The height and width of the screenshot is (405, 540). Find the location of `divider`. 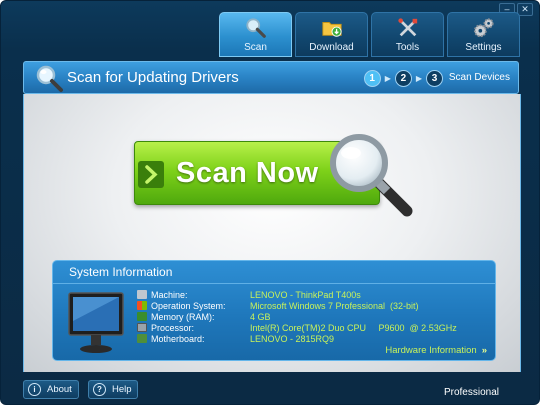

divider is located at coordinates (274, 283).